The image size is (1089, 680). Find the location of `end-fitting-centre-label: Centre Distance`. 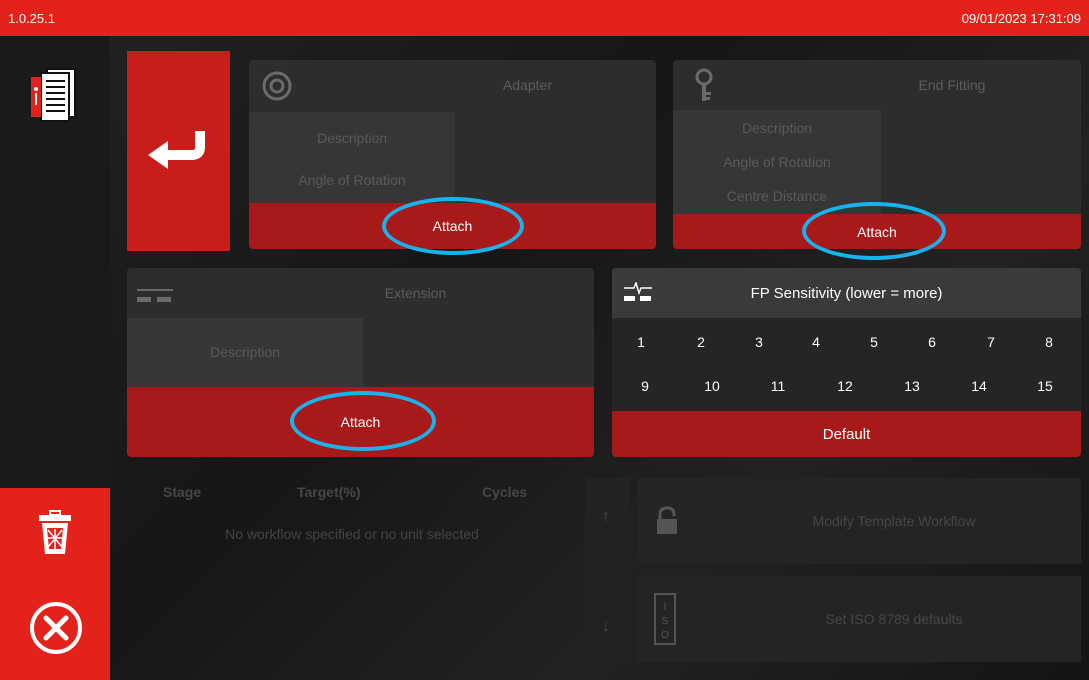

end-fitting-centre-label: Centre Distance is located at coordinates (777, 196).